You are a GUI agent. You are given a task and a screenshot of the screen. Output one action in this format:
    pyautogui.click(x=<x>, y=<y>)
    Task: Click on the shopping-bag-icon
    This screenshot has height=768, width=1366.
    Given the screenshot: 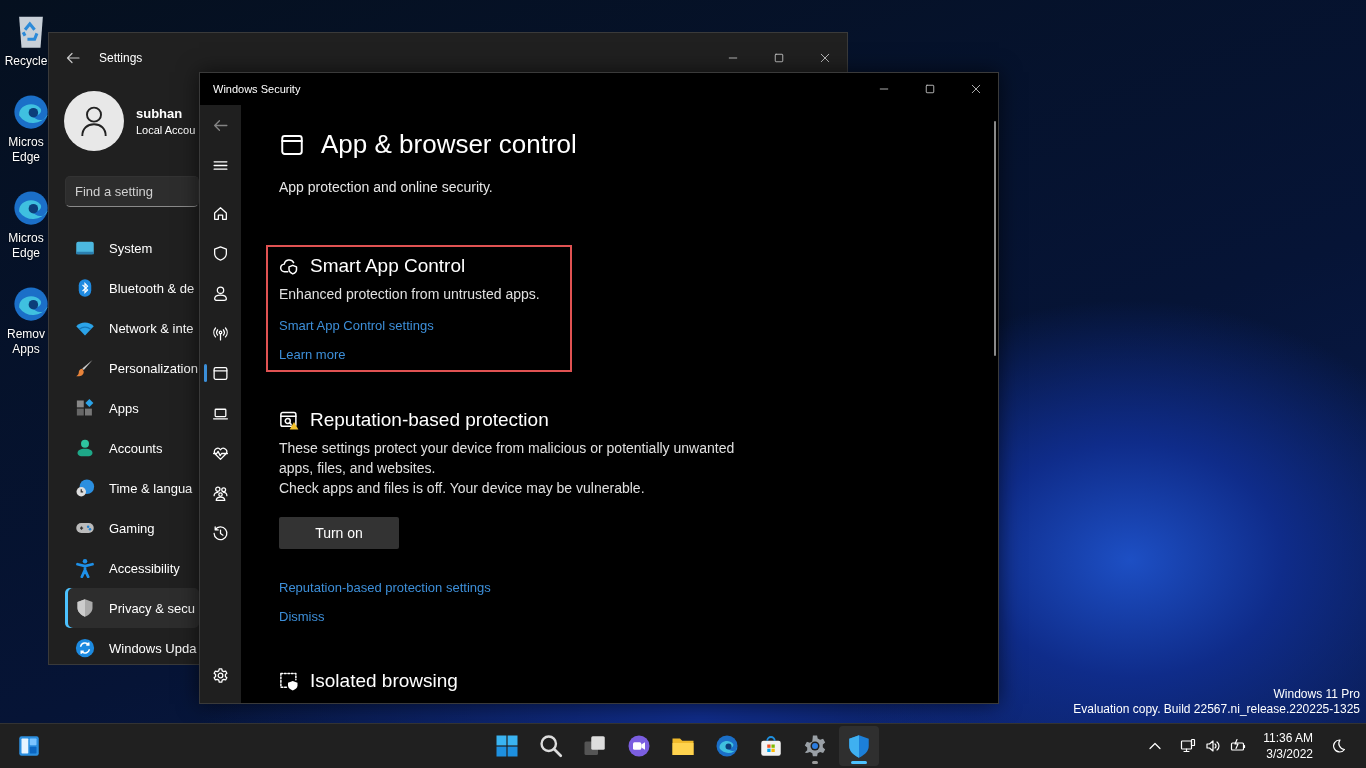 What is the action you would take?
    pyautogui.click(x=771, y=746)
    